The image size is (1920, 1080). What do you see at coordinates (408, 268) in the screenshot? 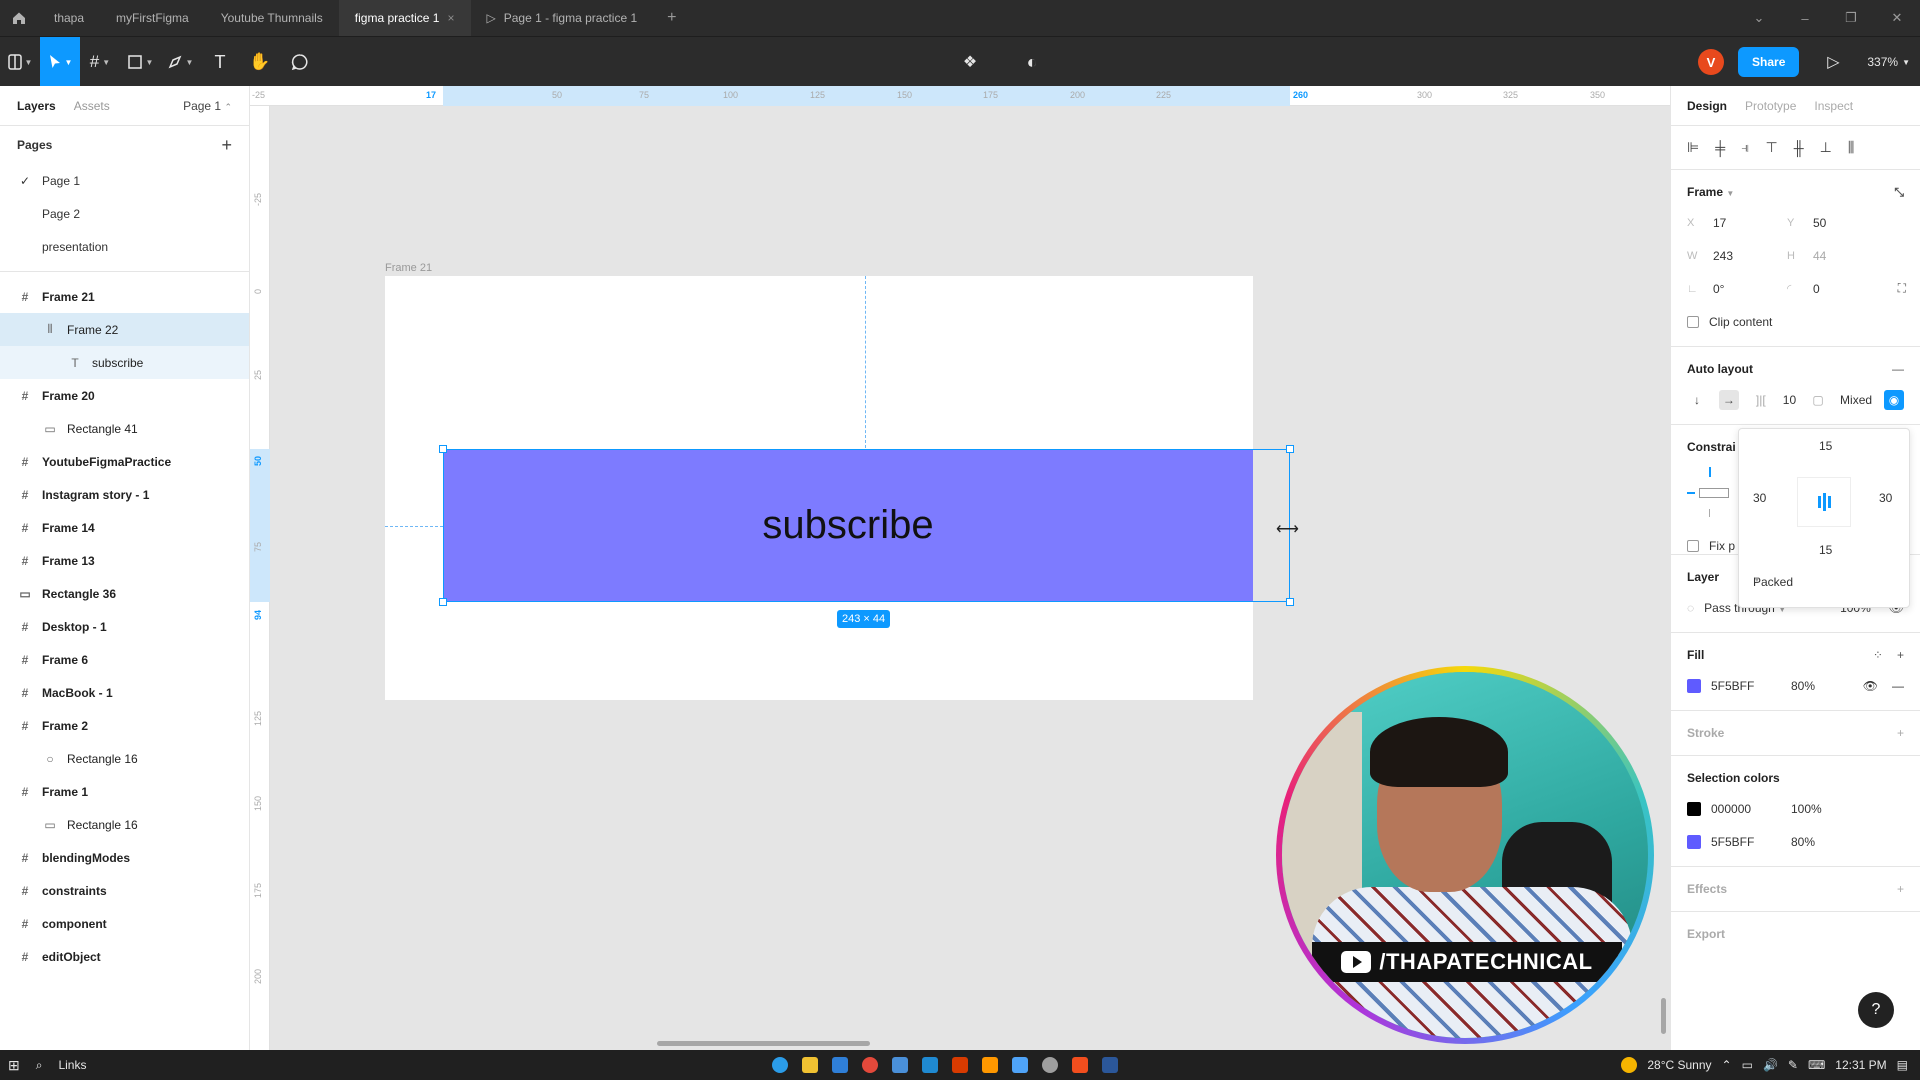
I see `frame-label: Frame 21` at bounding box center [408, 268].